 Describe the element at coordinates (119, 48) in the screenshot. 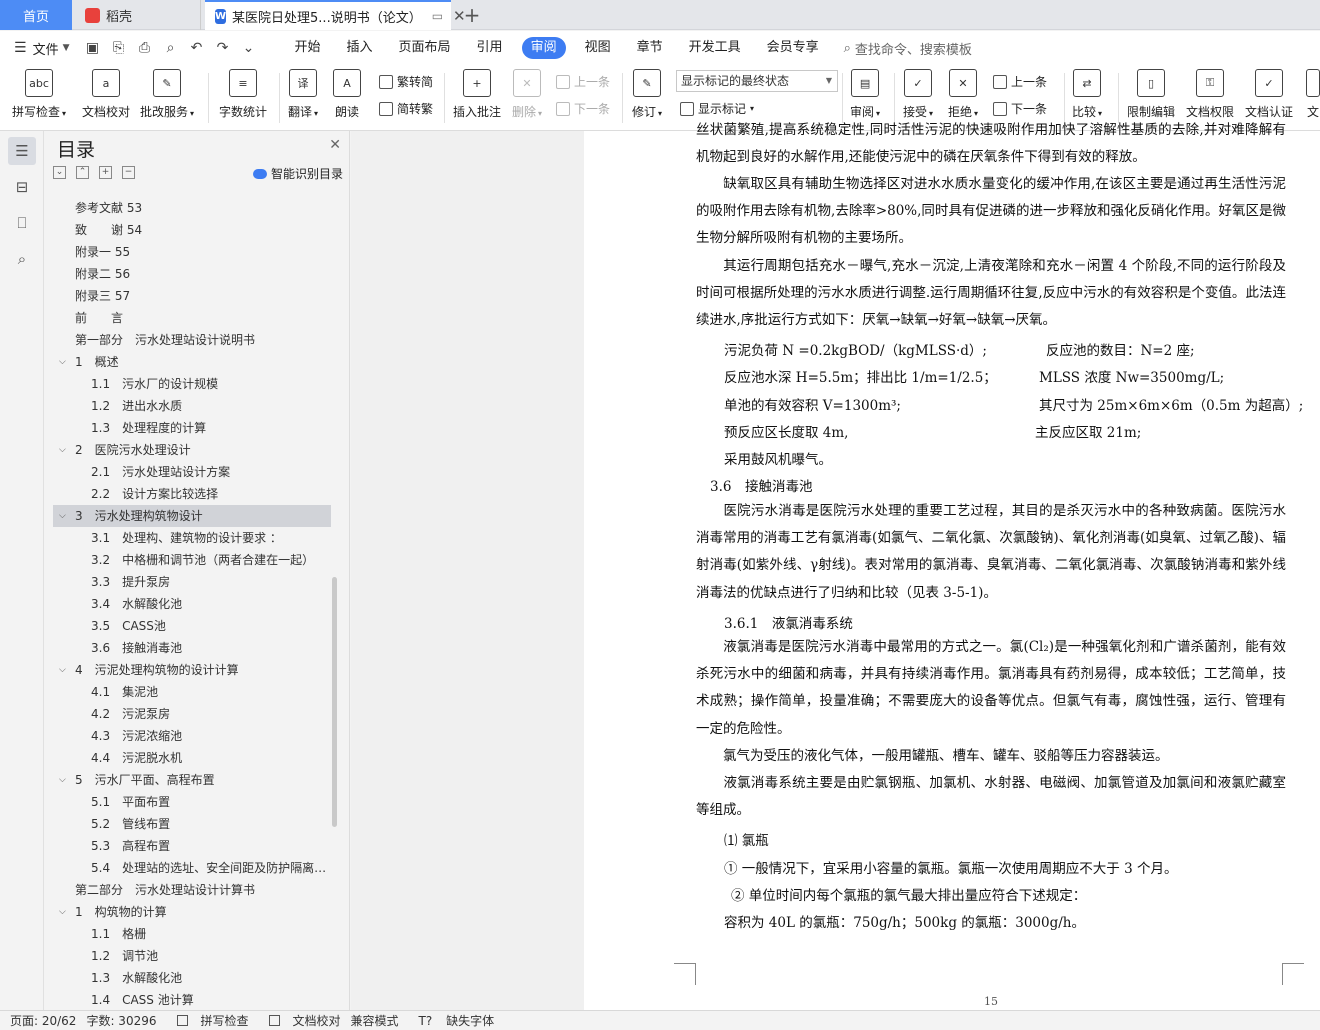

I see `export-pdf-icon: ⎘` at that location.